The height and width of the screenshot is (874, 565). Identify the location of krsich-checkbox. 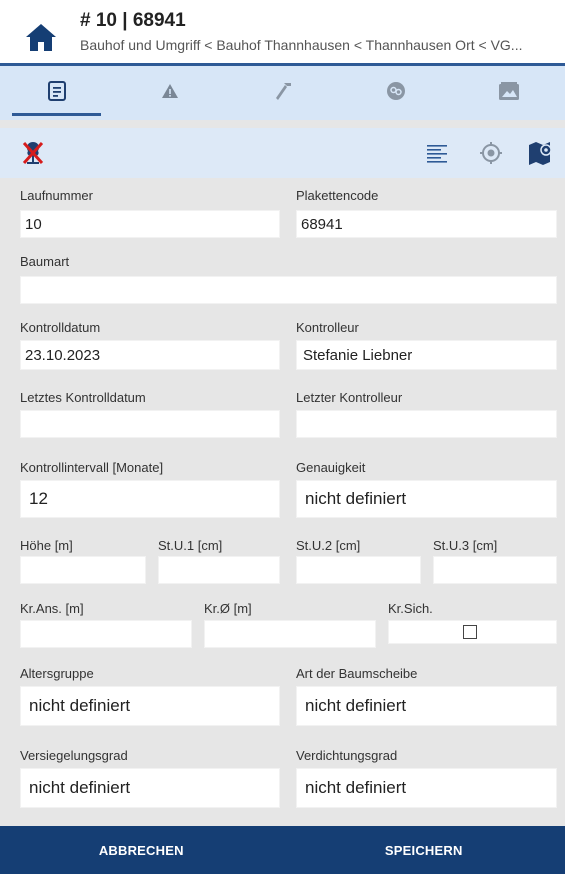
(470, 632).